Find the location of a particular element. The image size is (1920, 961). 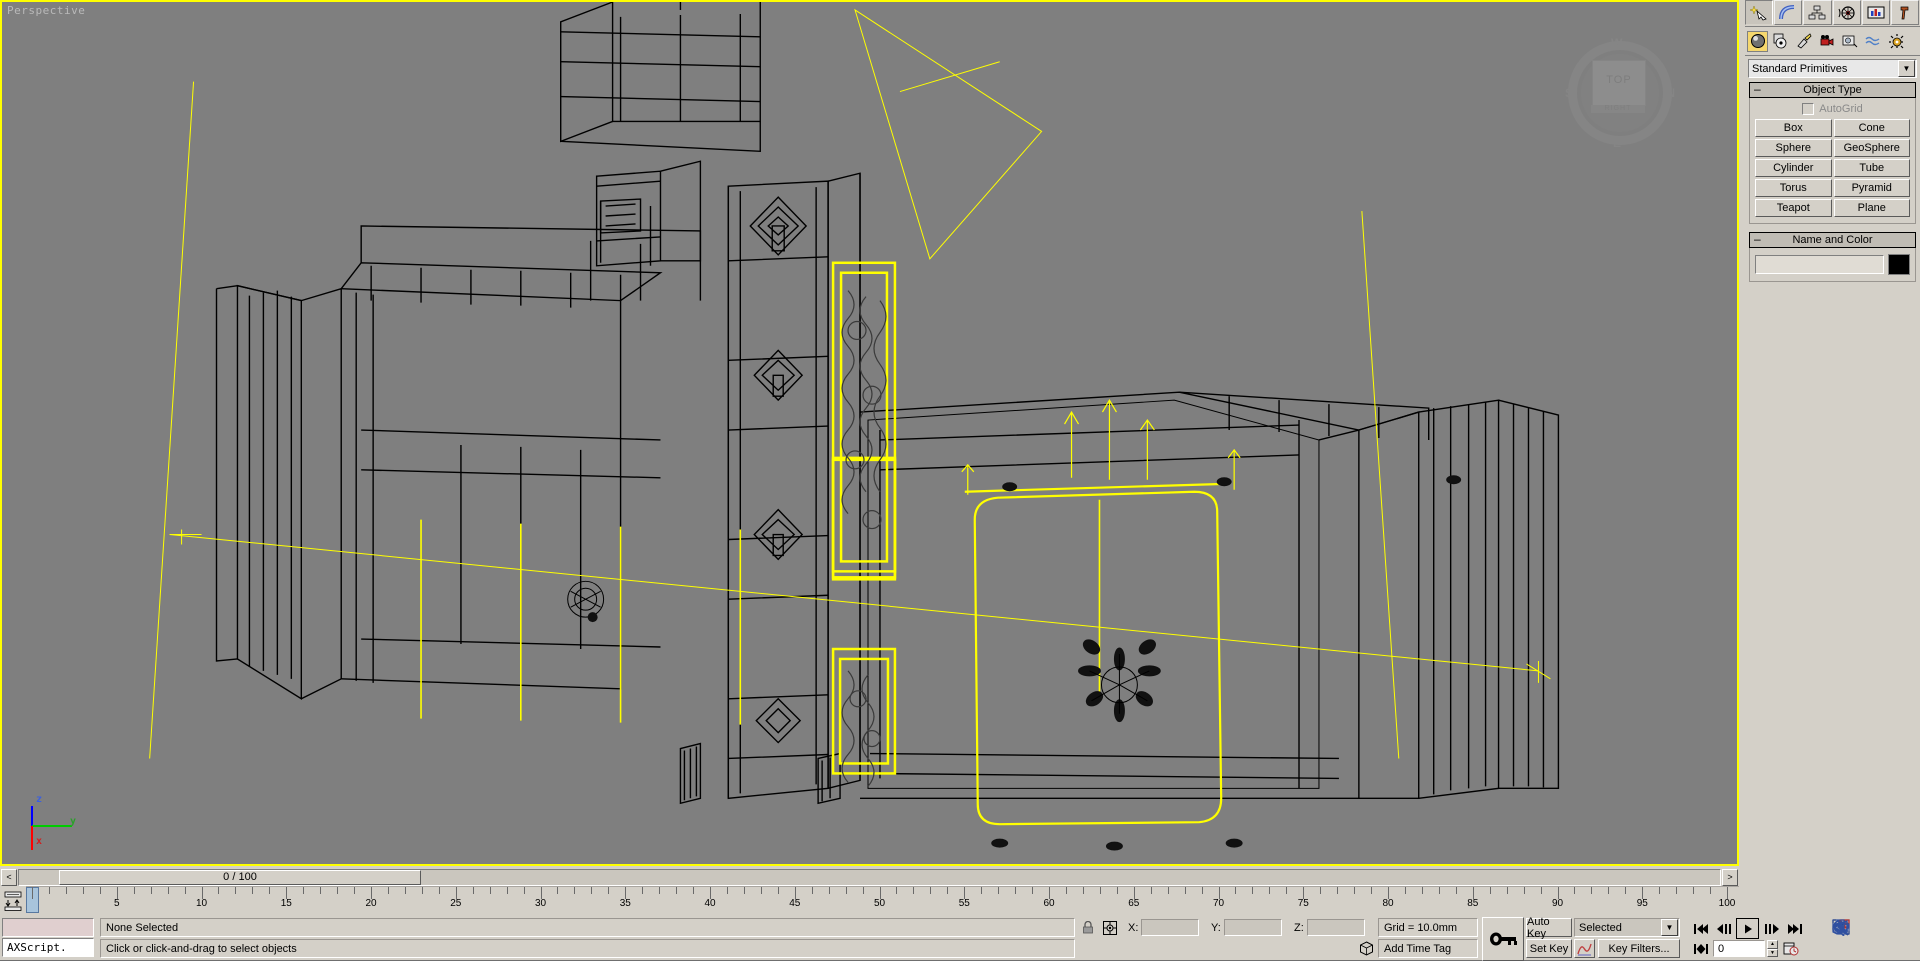

cameras-button is located at coordinates (1826, 41).